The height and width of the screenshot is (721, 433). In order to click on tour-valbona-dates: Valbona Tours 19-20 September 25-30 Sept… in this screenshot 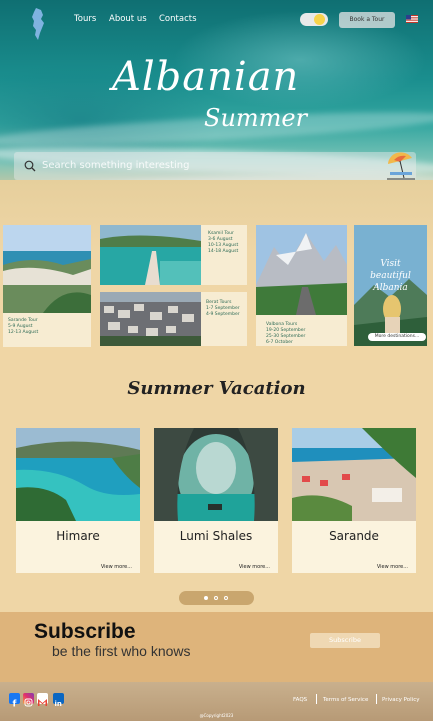, I will do `click(286, 333)`.